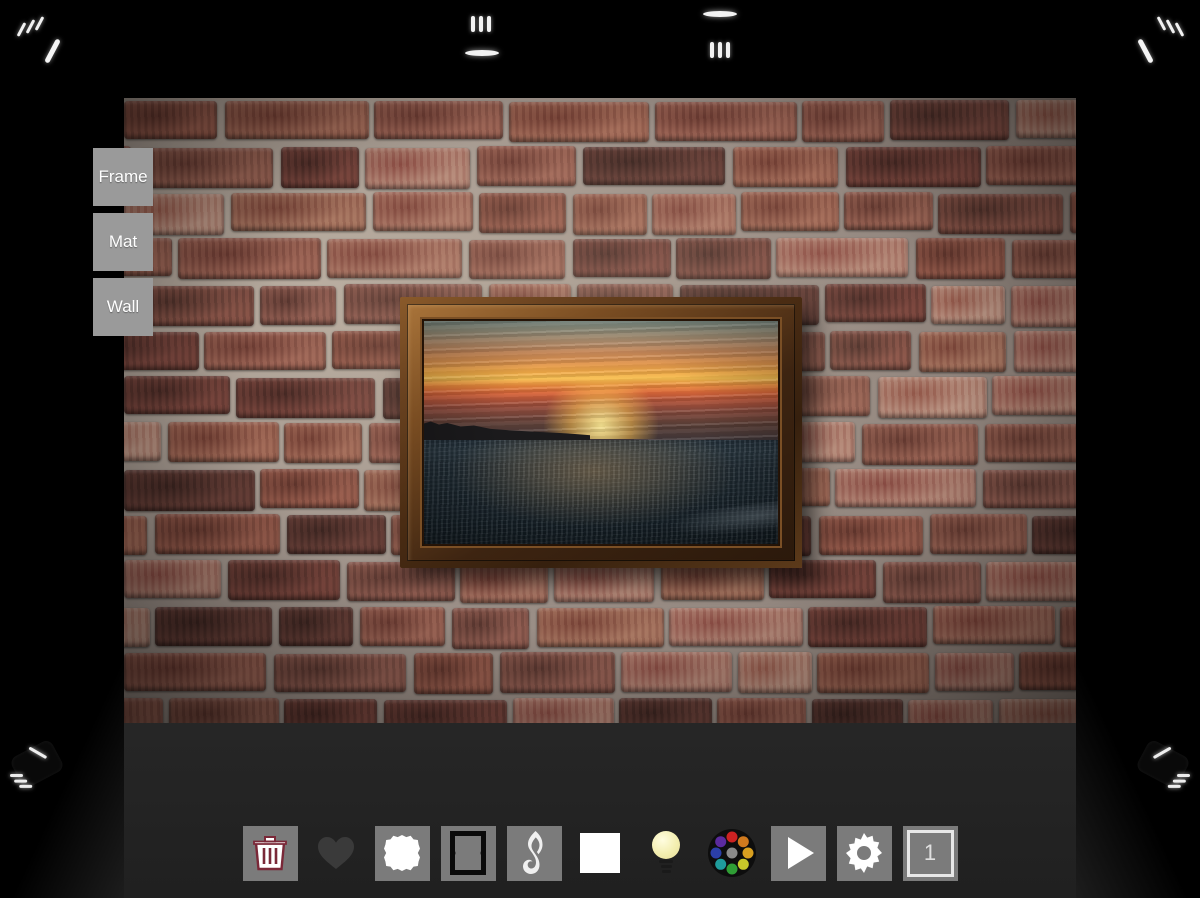  I want to click on frame-button, so click(468, 853).